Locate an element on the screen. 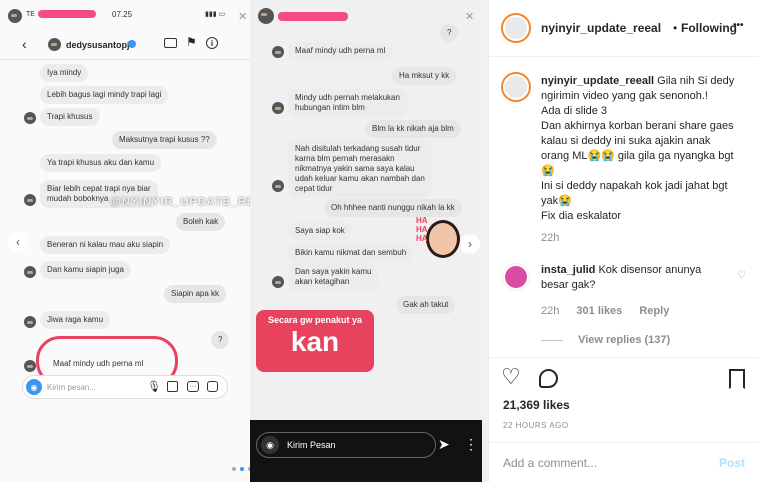  post-header: nyinyir_update_reeal • Following ••• is located at coordinates (624, 28).